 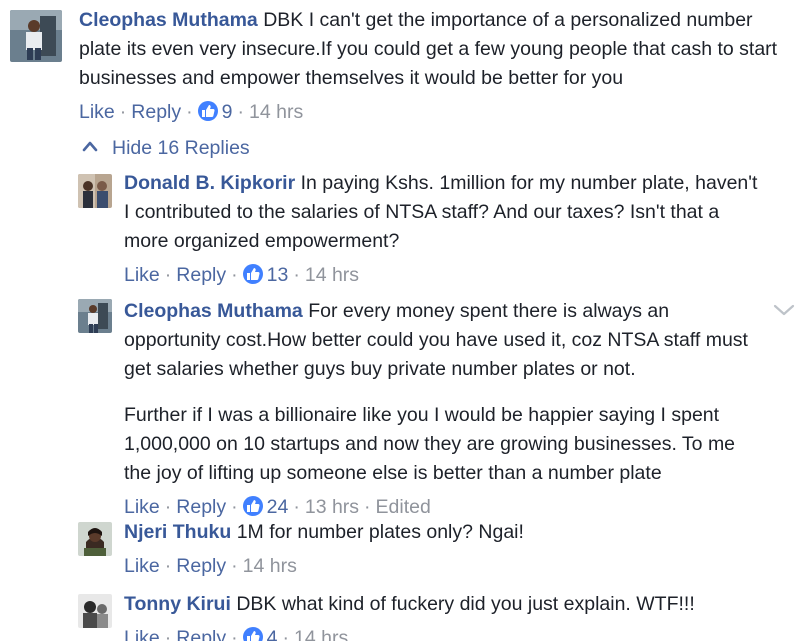 What do you see at coordinates (272, 634) in the screenshot?
I see `reaction-count: 4` at bounding box center [272, 634].